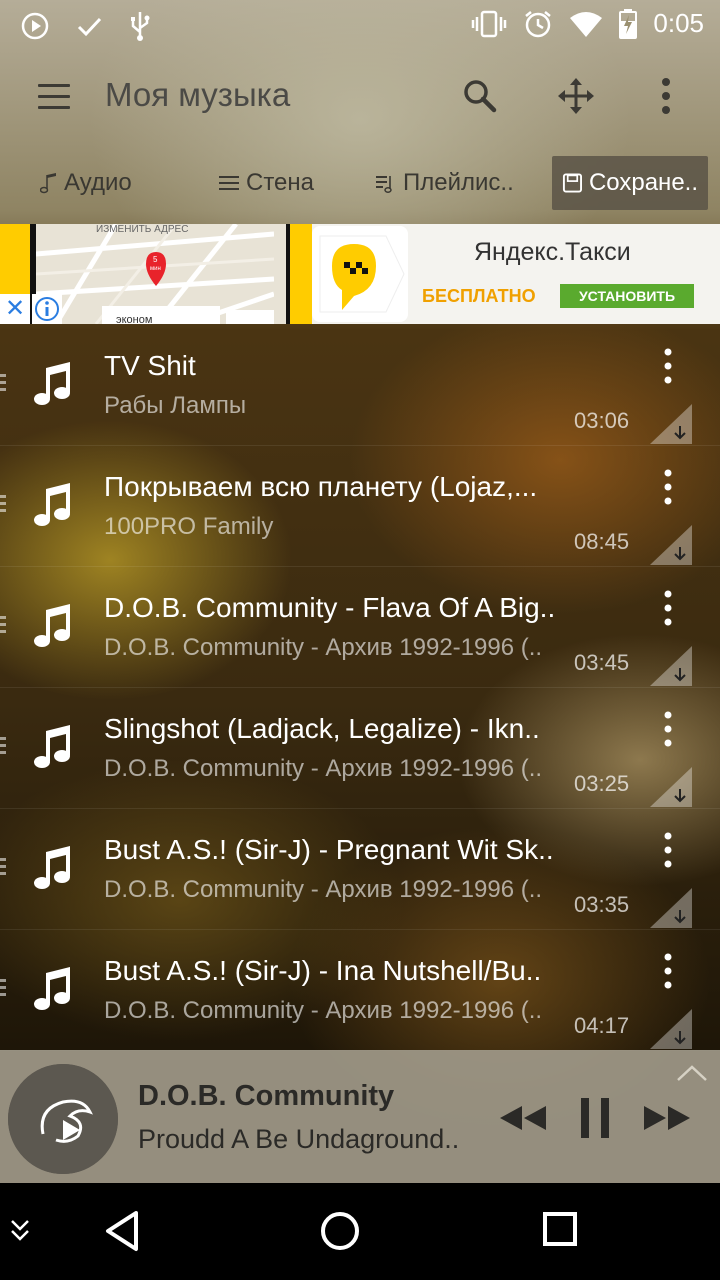 The width and height of the screenshot is (720, 1280). What do you see at coordinates (322, 728) in the screenshot?
I see `track-title: Slingshot (Ladjack, Legalize) - Ikn..` at bounding box center [322, 728].